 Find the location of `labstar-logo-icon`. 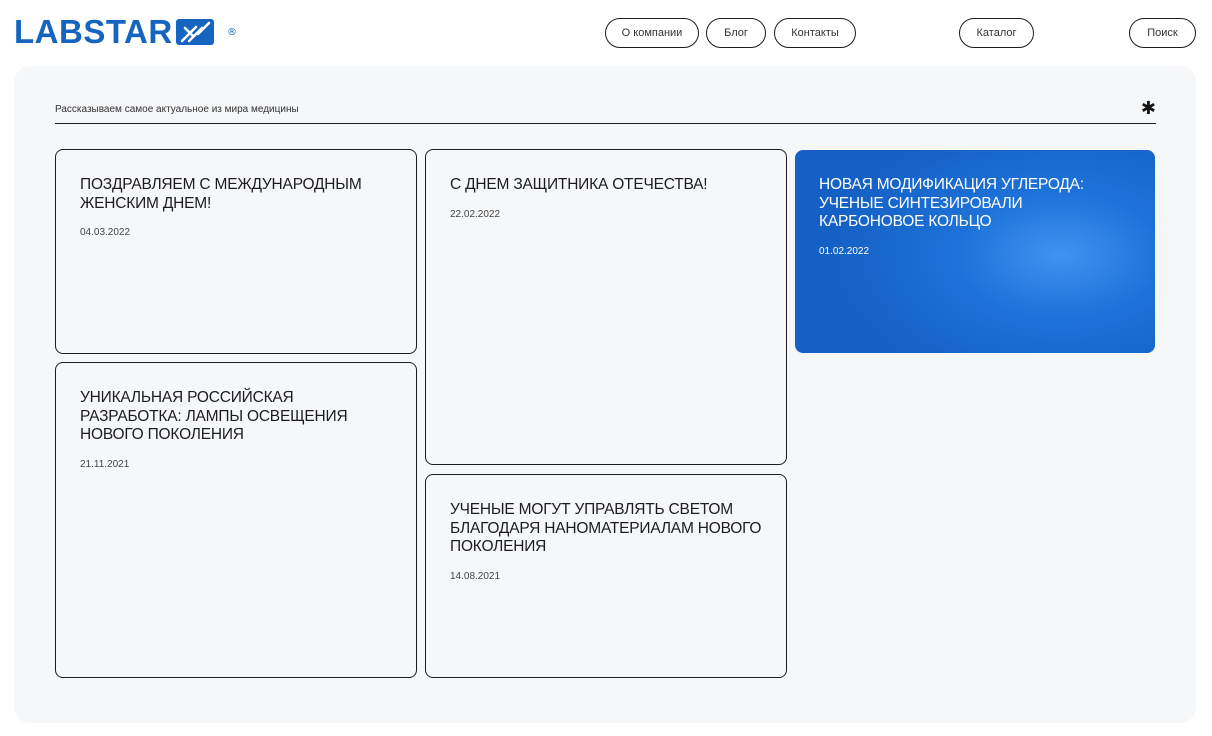

labstar-logo-icon is located at coordinates (195, 32).